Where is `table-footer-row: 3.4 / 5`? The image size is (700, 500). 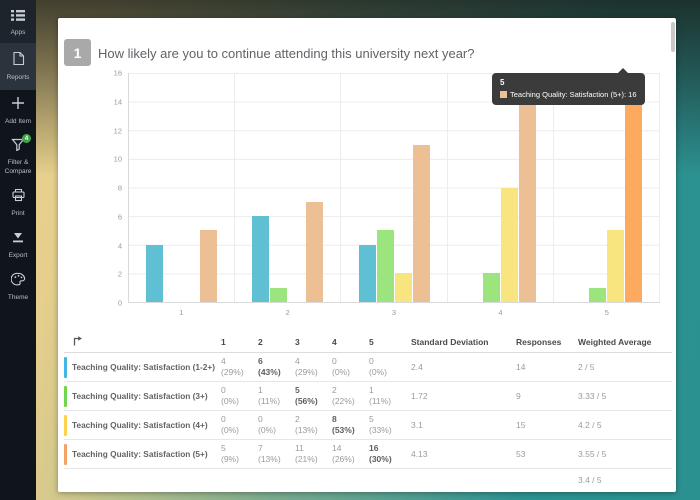
table-footer-row: 3.4 / 5 is located at coordinates (368, 480).